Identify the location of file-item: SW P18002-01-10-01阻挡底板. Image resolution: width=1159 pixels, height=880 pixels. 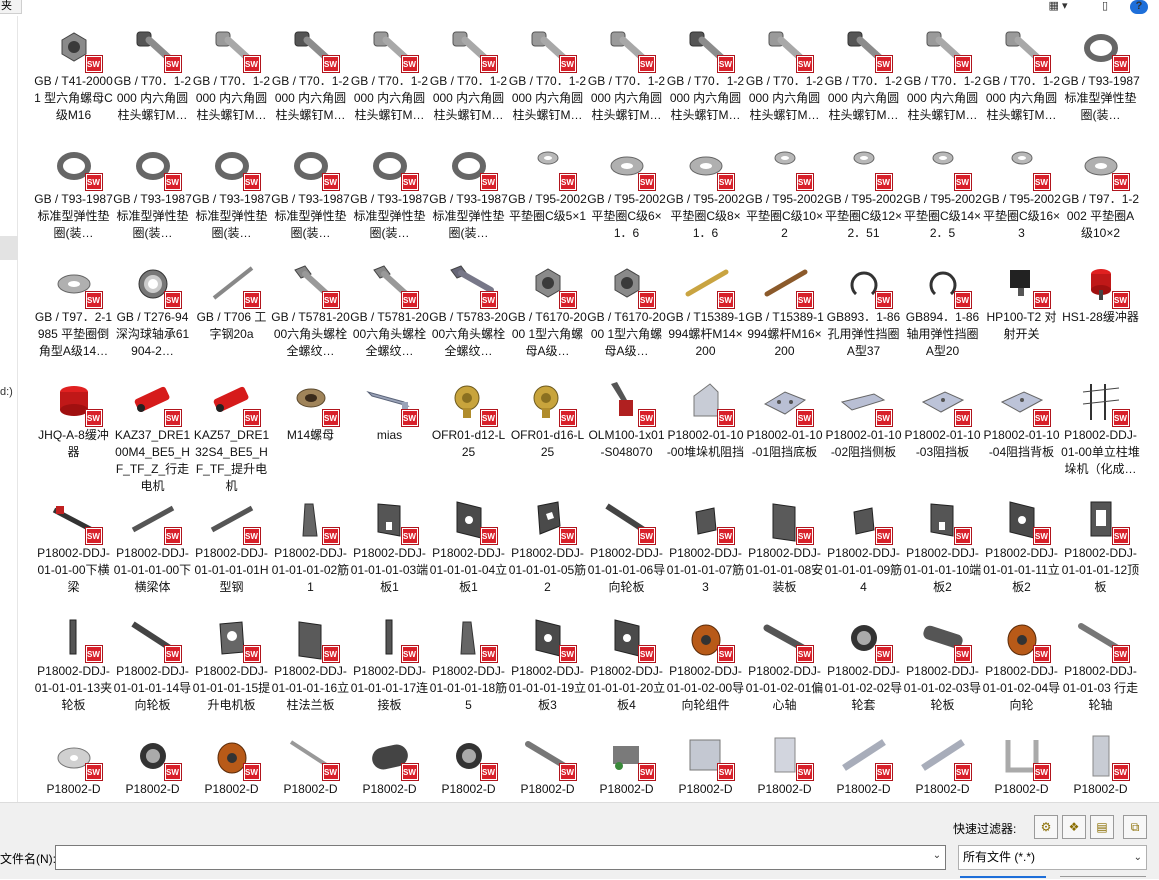
(784, 429).